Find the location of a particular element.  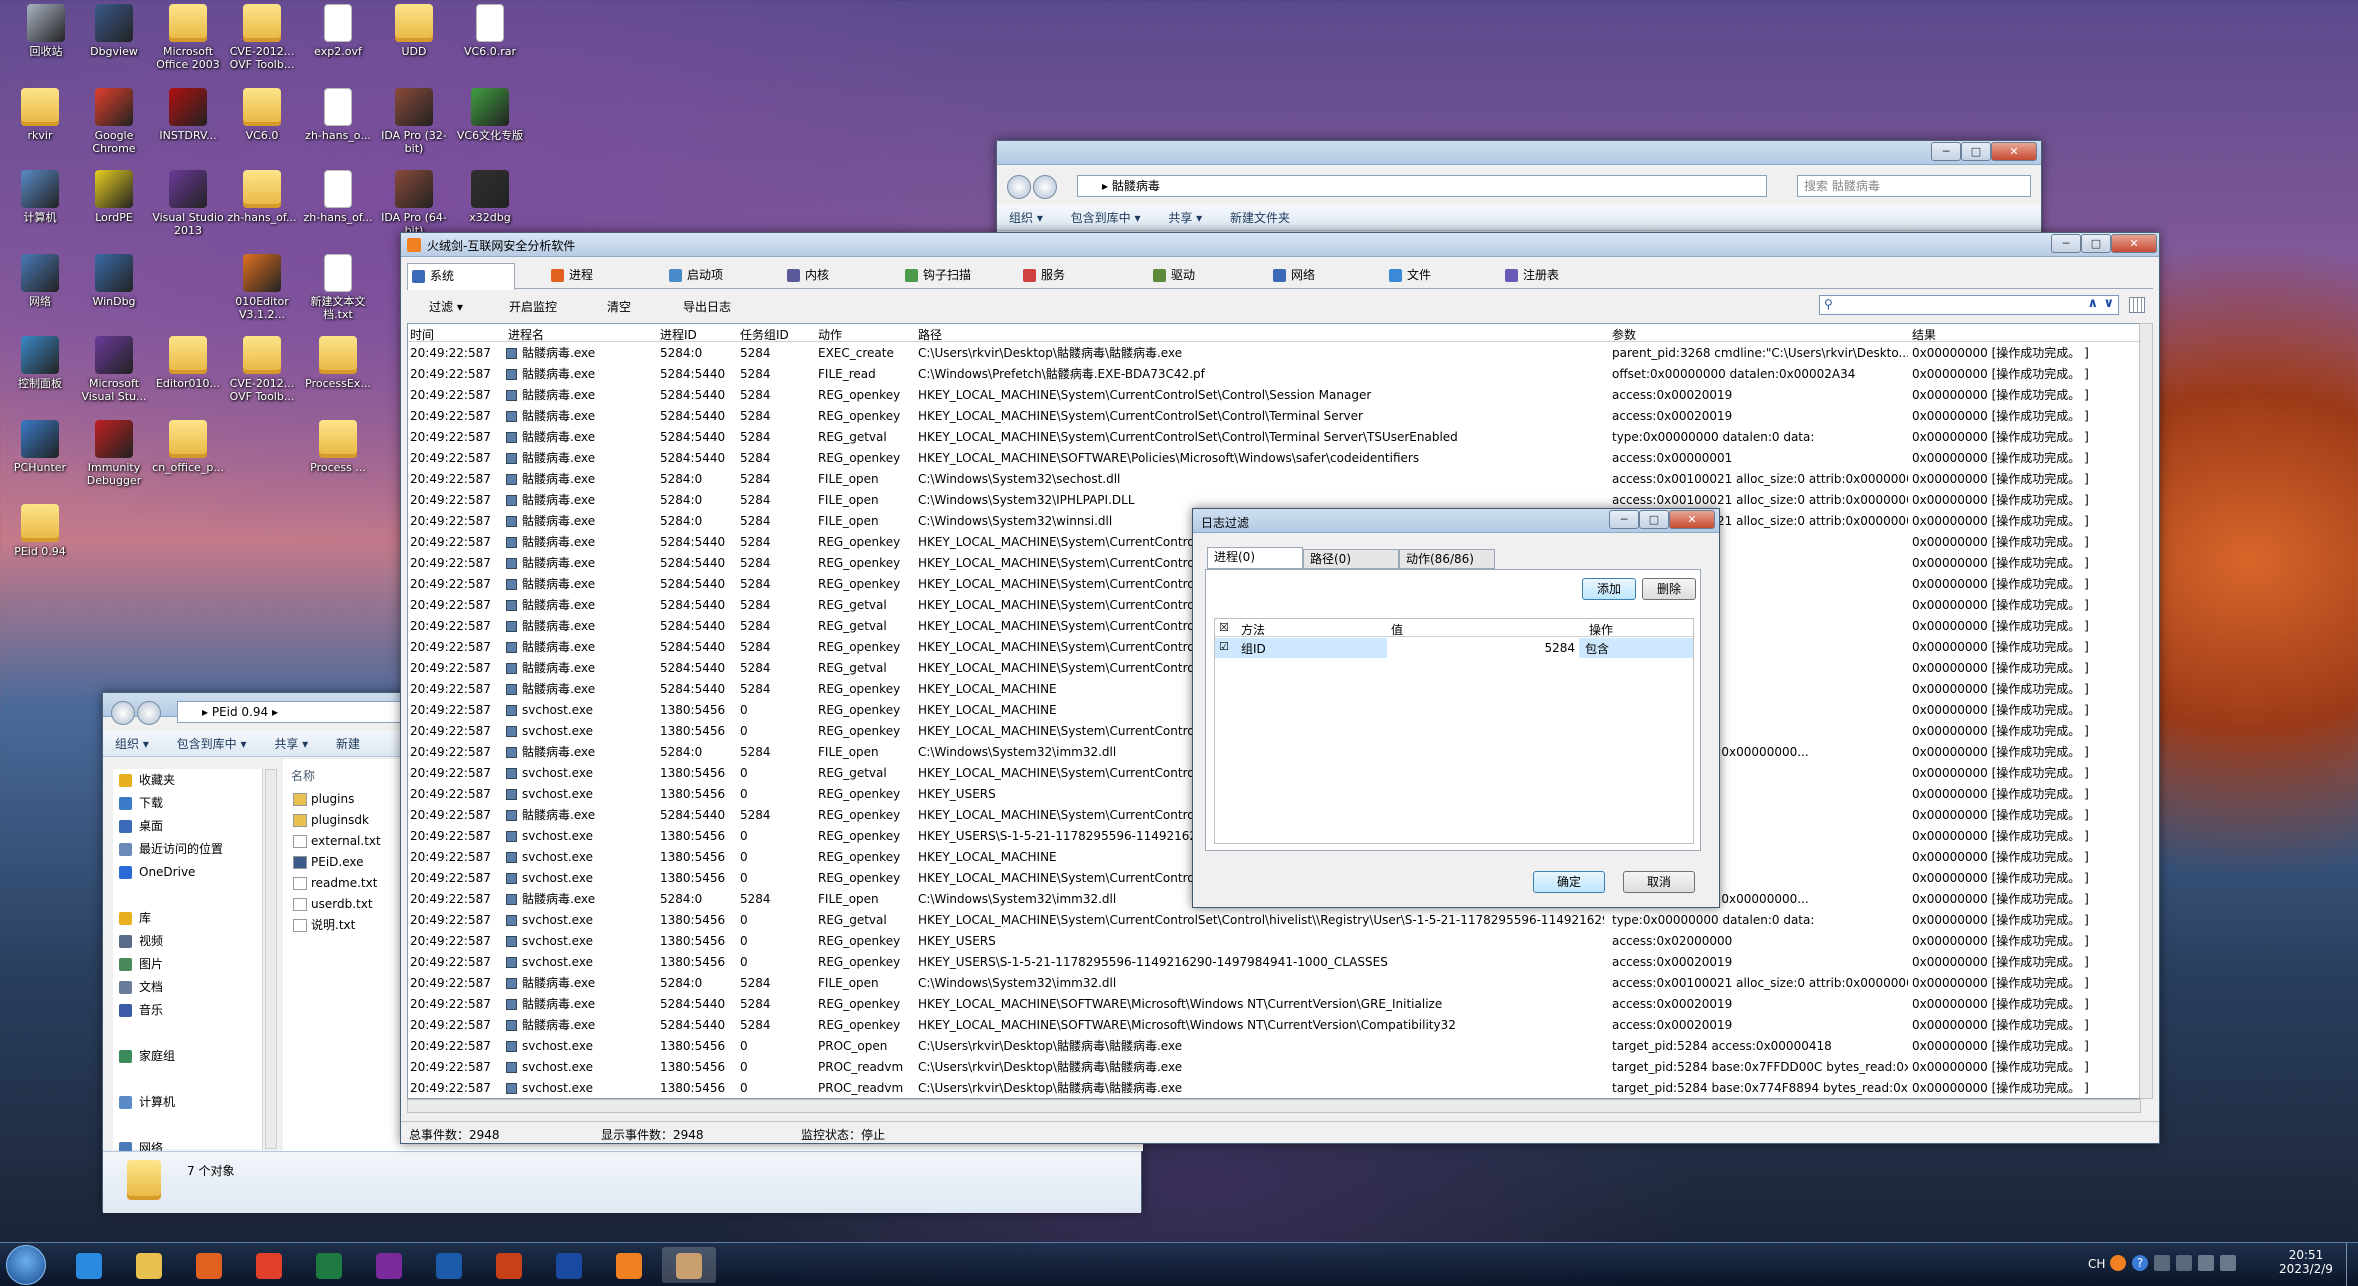

tab-0: 系统 is located at coordinates (461, 276).